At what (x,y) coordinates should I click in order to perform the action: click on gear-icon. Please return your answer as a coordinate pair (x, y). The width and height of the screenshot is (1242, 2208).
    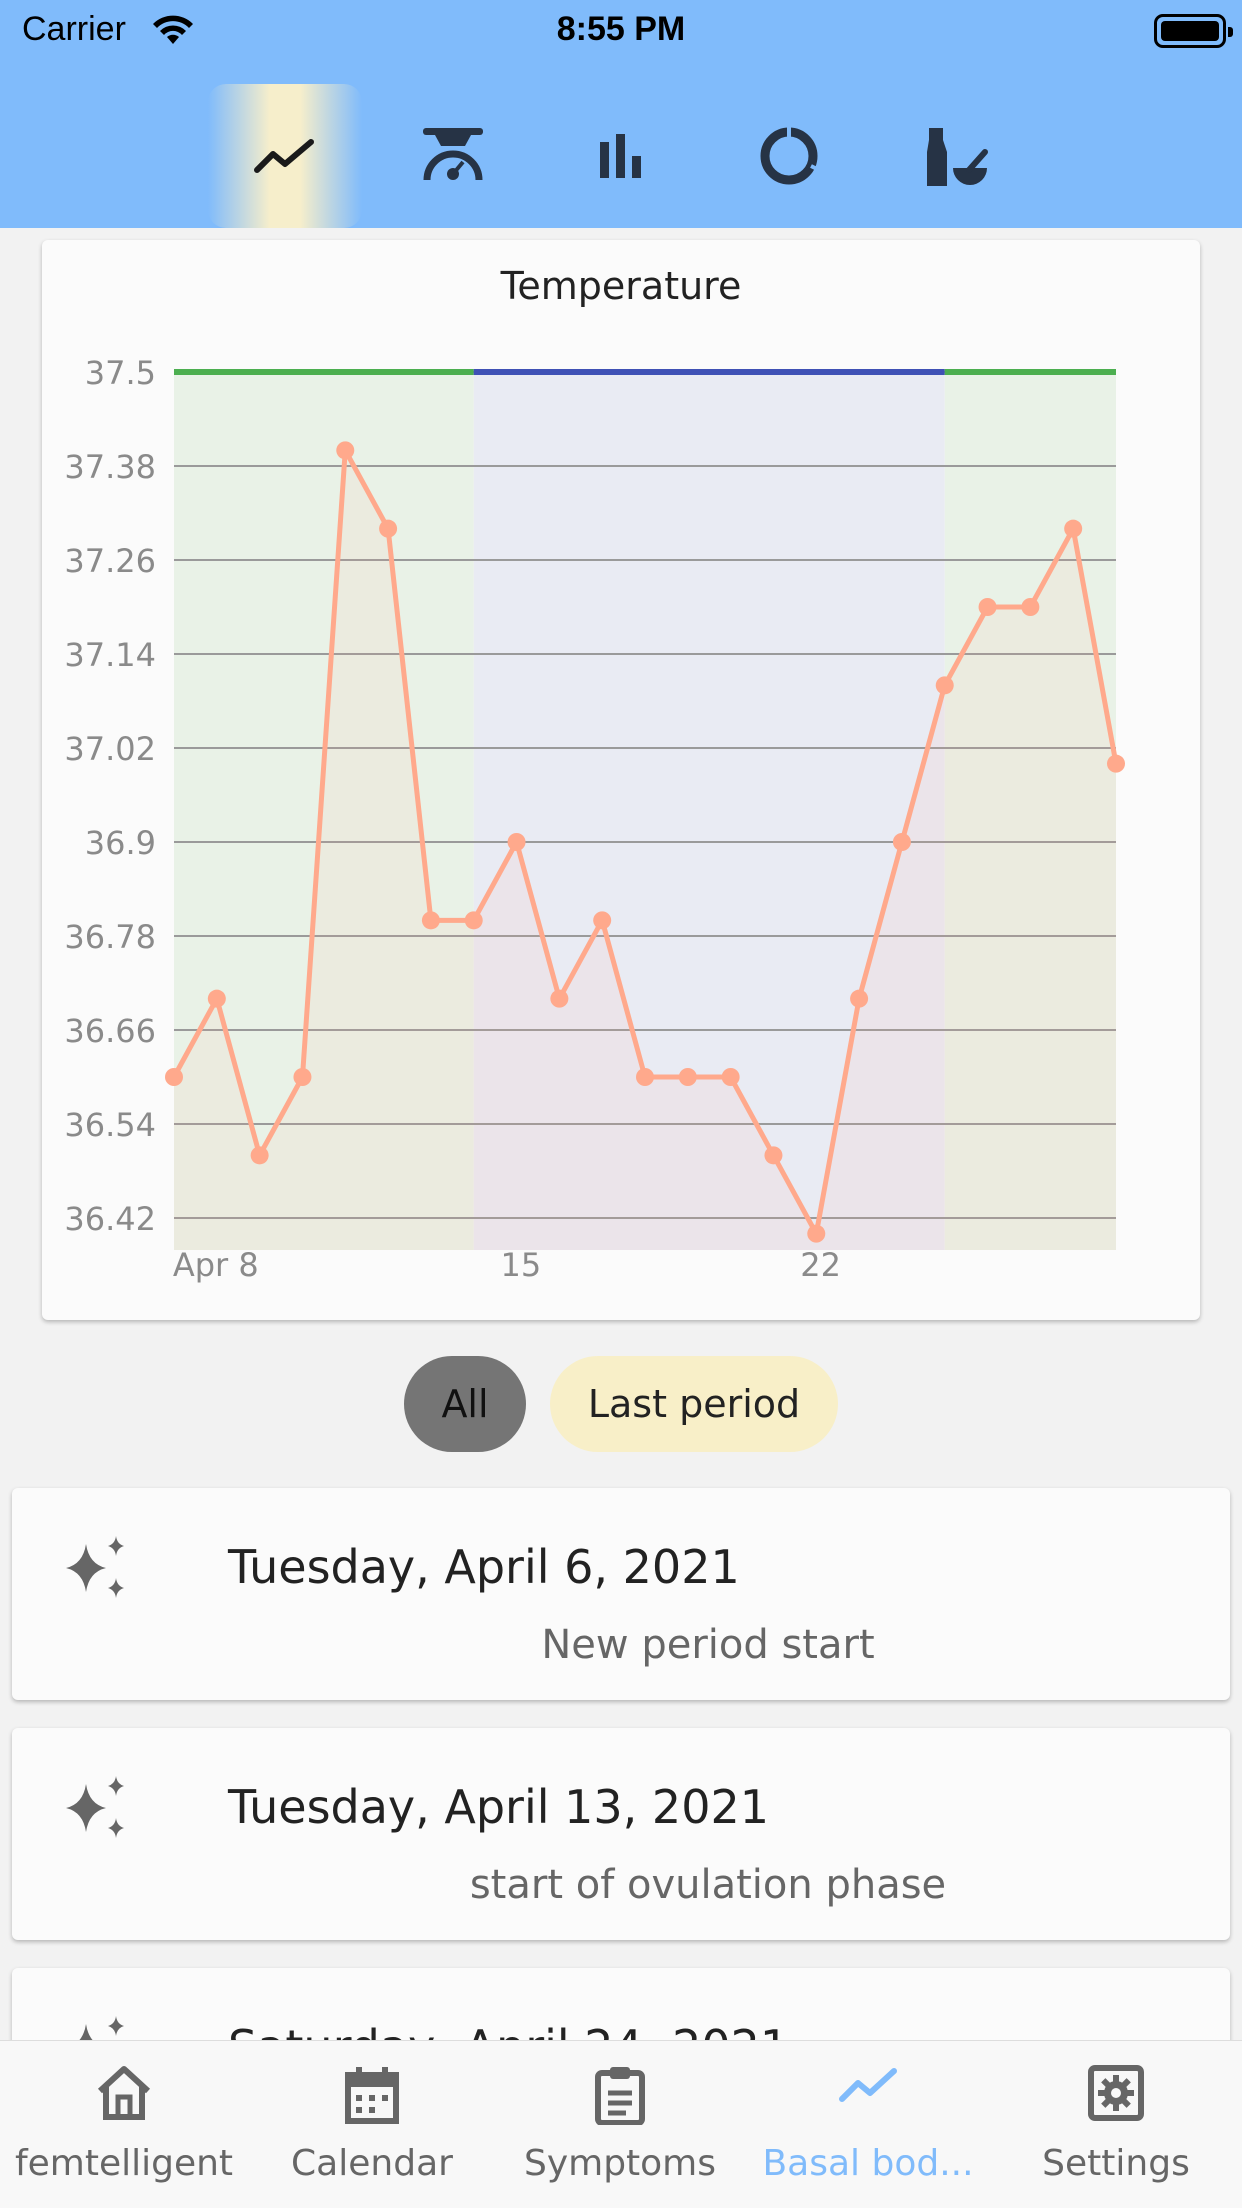
    Looking at the image, I should click on (1116, 2093).